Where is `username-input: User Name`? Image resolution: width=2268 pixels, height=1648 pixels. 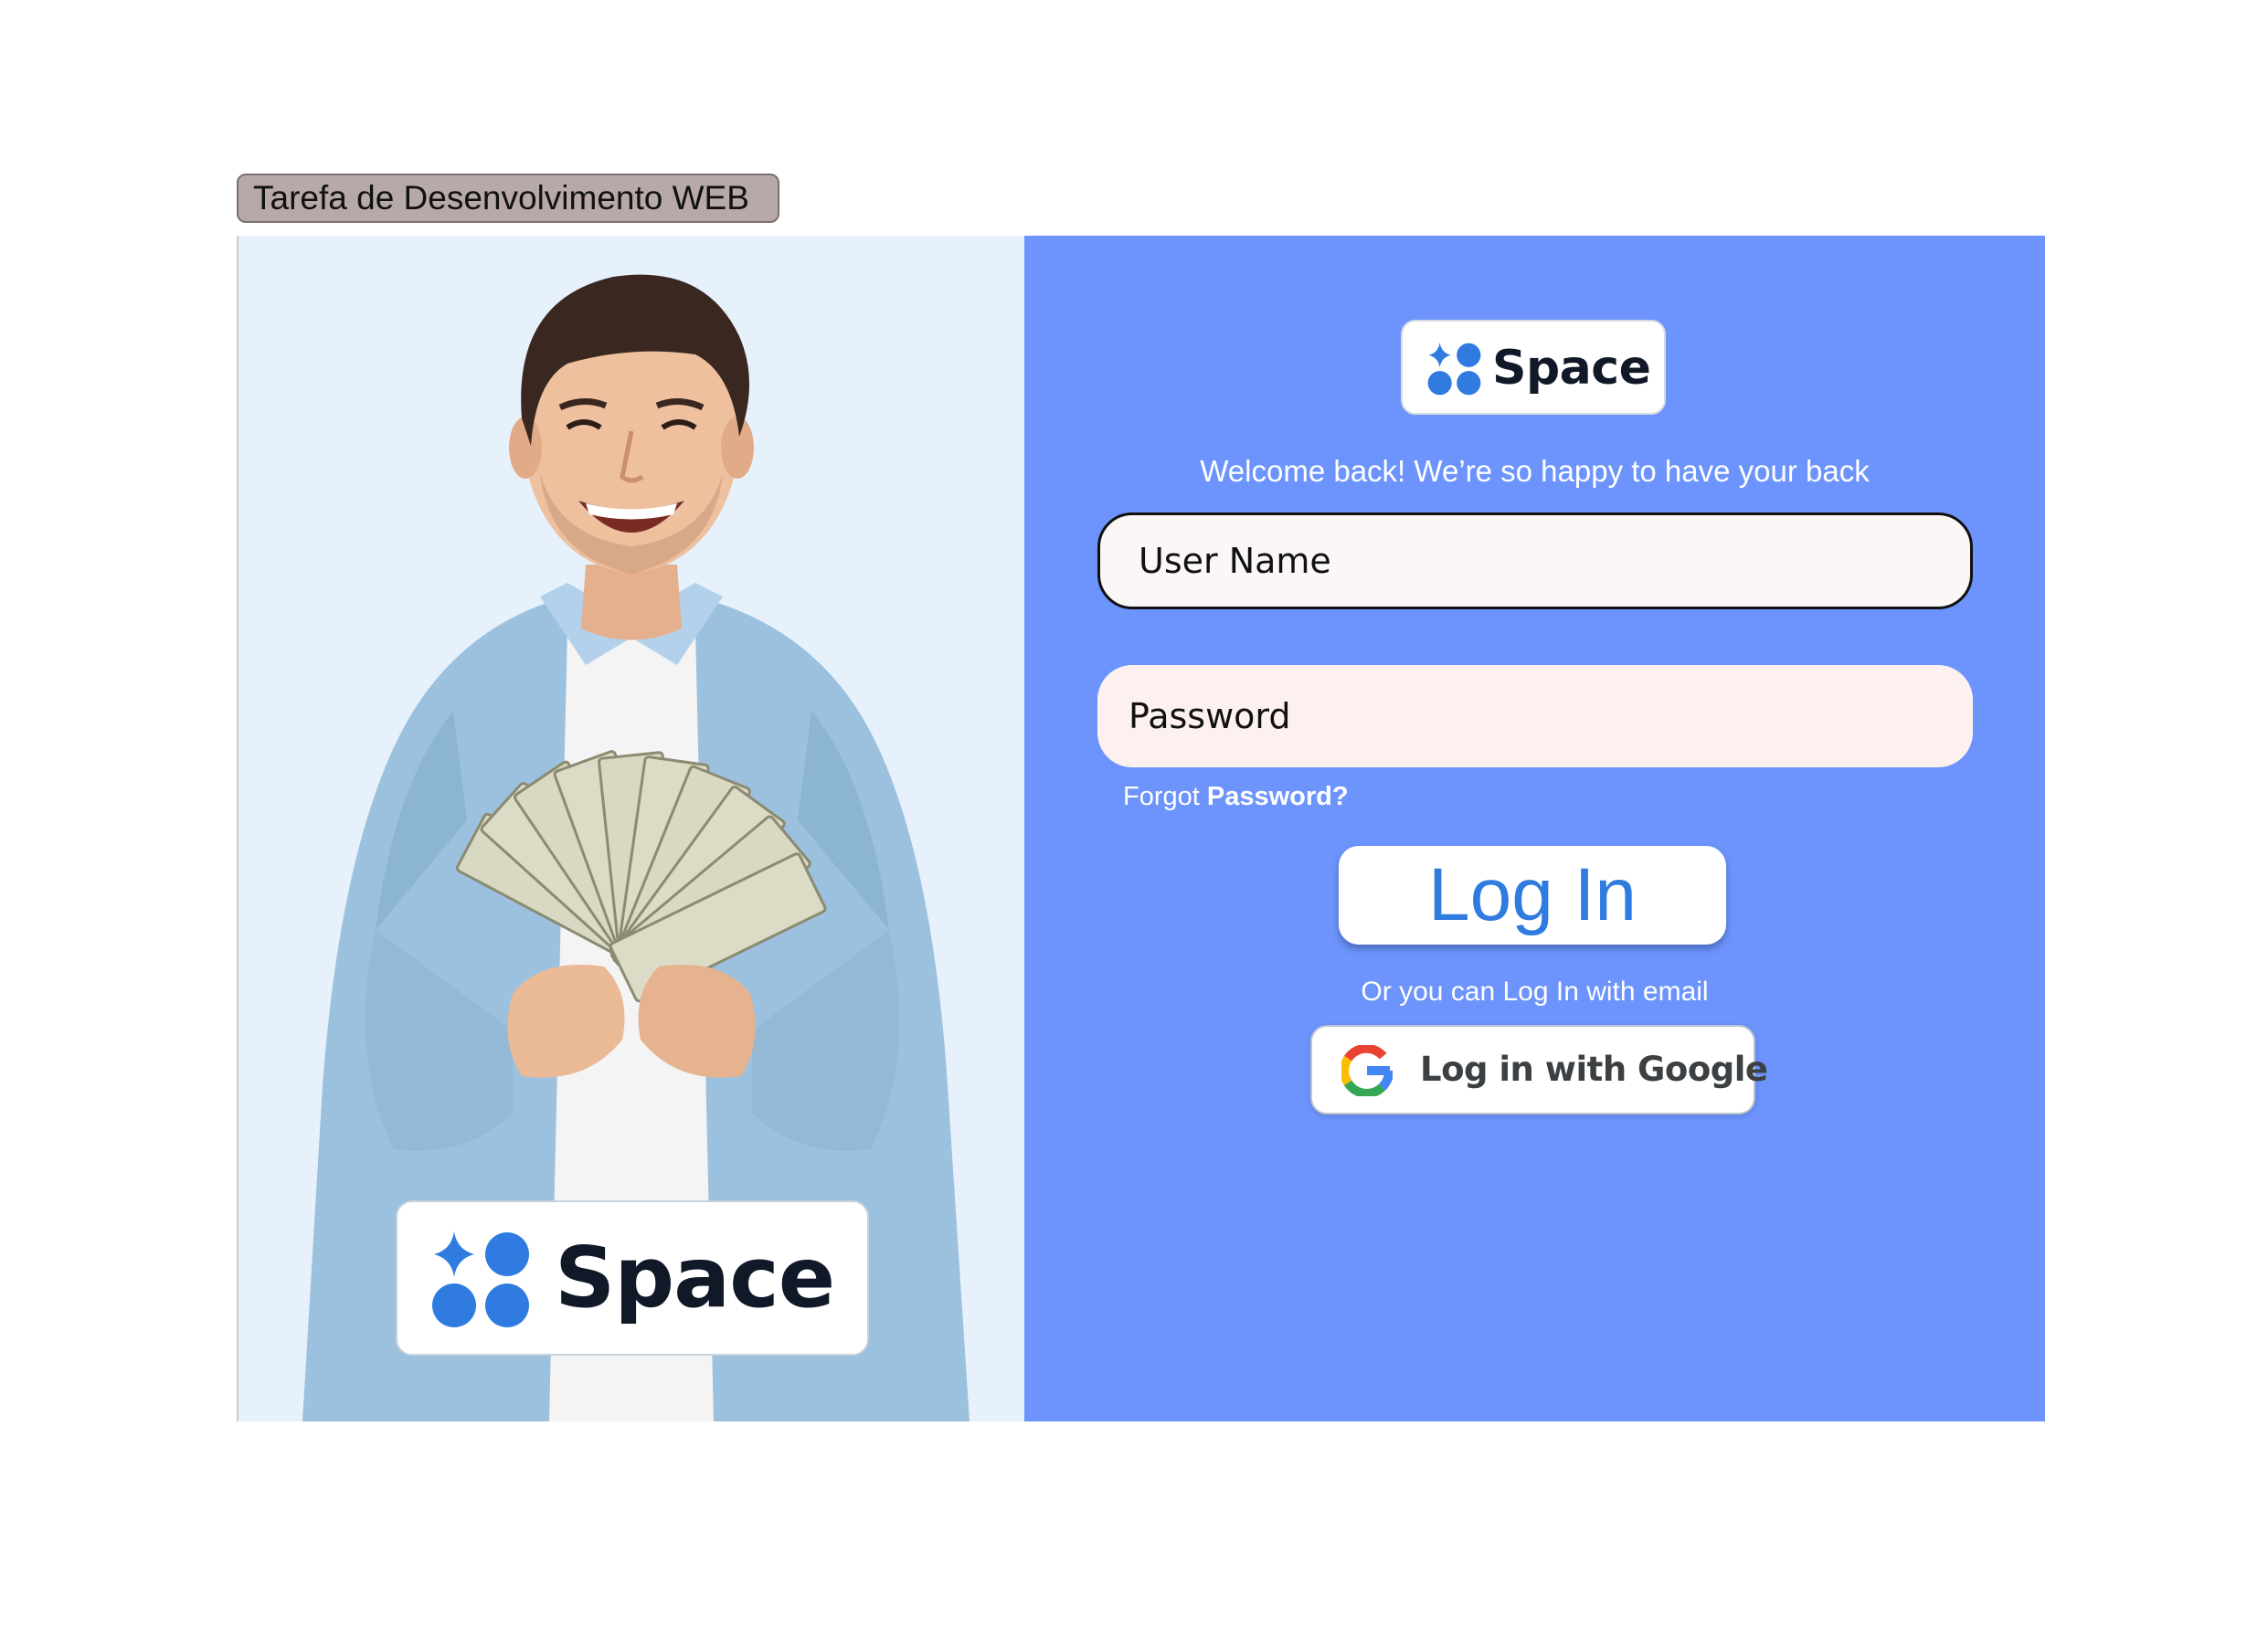 username-input: User Name is located at coordinates (1535, 561).